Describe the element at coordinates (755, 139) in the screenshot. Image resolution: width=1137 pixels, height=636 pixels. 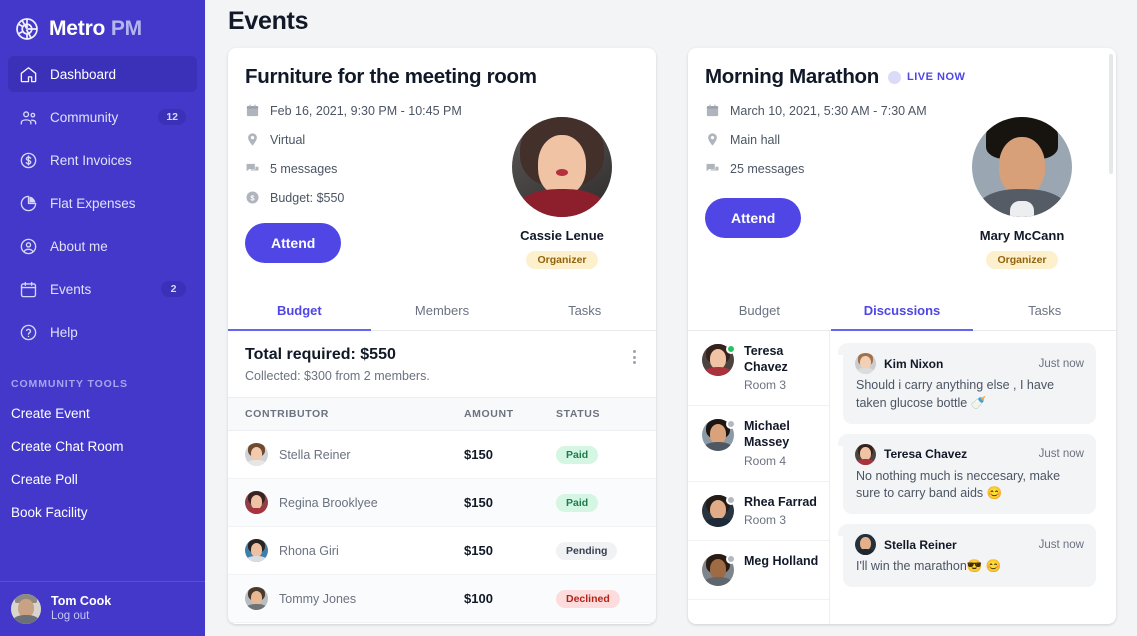
I see `event-meta-text: Main hall` at that location.